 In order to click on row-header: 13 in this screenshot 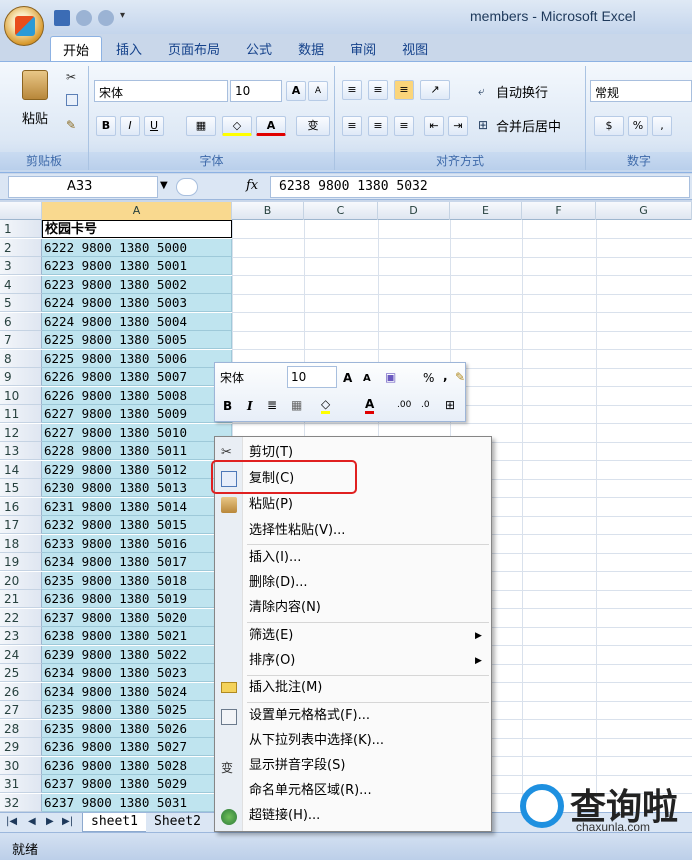, I will do `click(21, 451)`.